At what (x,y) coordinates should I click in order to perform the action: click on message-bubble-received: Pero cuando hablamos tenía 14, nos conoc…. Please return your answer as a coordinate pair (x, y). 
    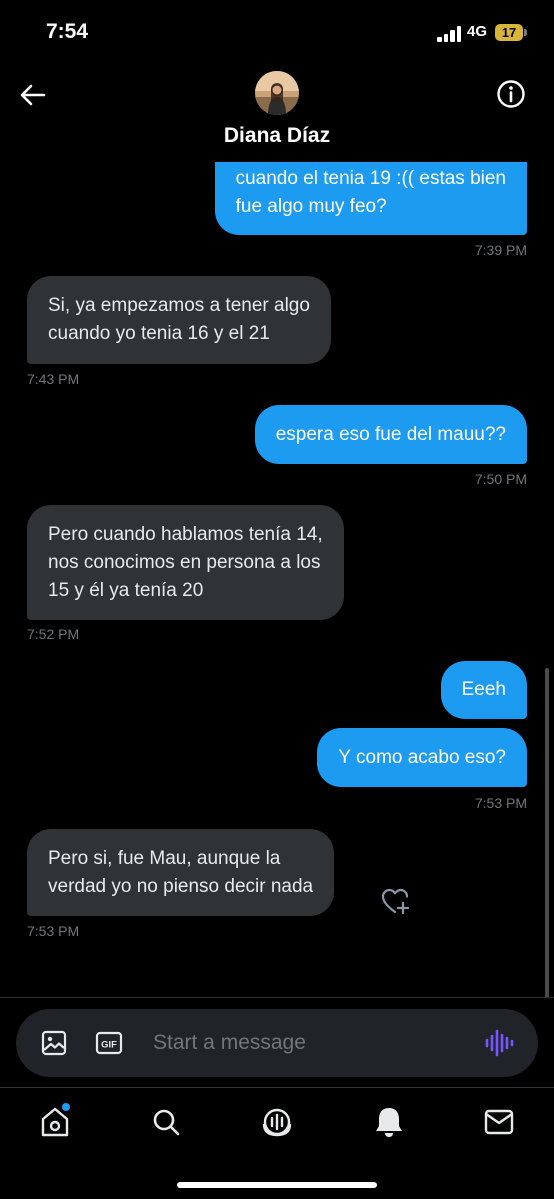
    Looking at the image, I should click on (185, 562).